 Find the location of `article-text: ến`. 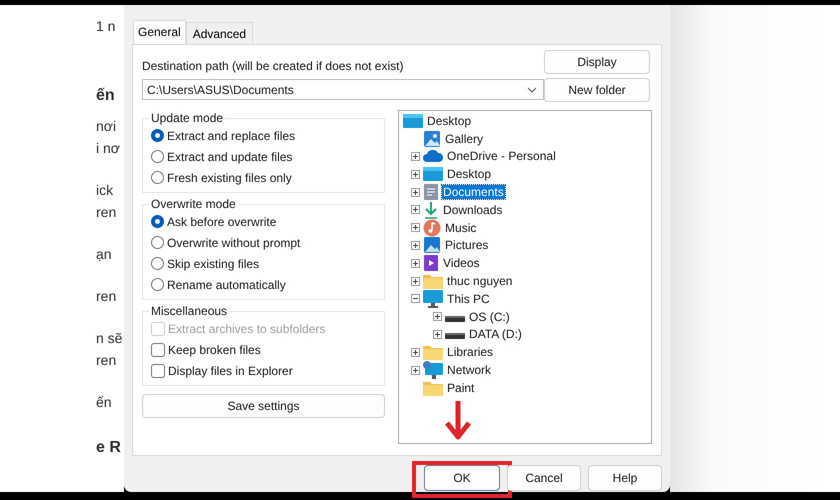

article-text: ến is located at coordinates (104, 402).